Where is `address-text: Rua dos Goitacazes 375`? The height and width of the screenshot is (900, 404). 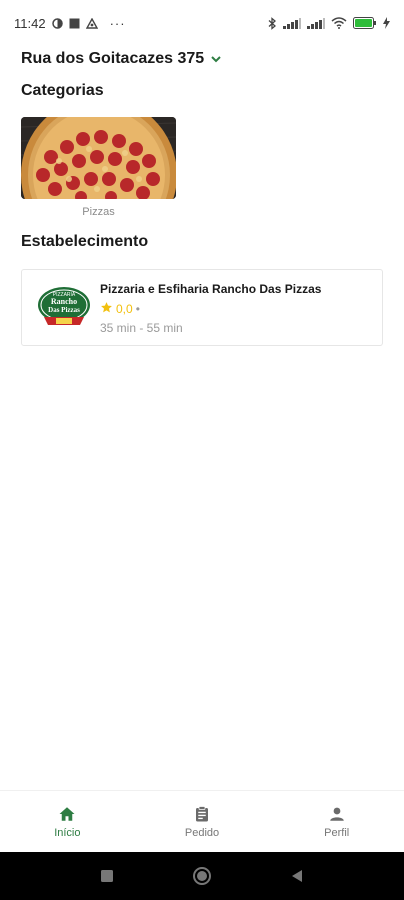 address-text: Rua dos Goitacazes 375 is located at coordinates (113, 58).